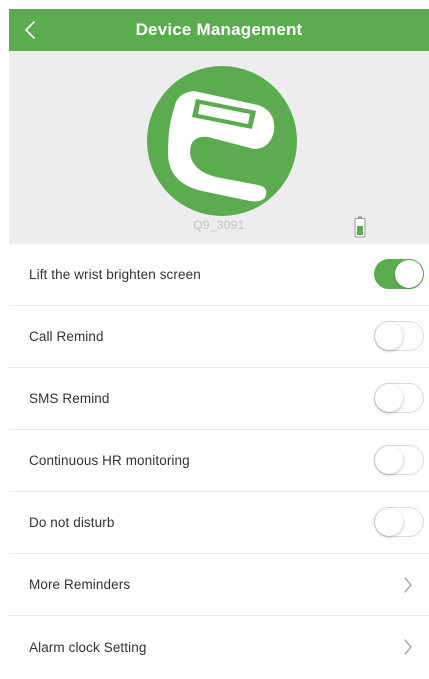 The height and width of the screenshot is (679, 429). Describe the element at coordinates (30, 30) in the screenshot. I see `chevron-left-icon` at that location.